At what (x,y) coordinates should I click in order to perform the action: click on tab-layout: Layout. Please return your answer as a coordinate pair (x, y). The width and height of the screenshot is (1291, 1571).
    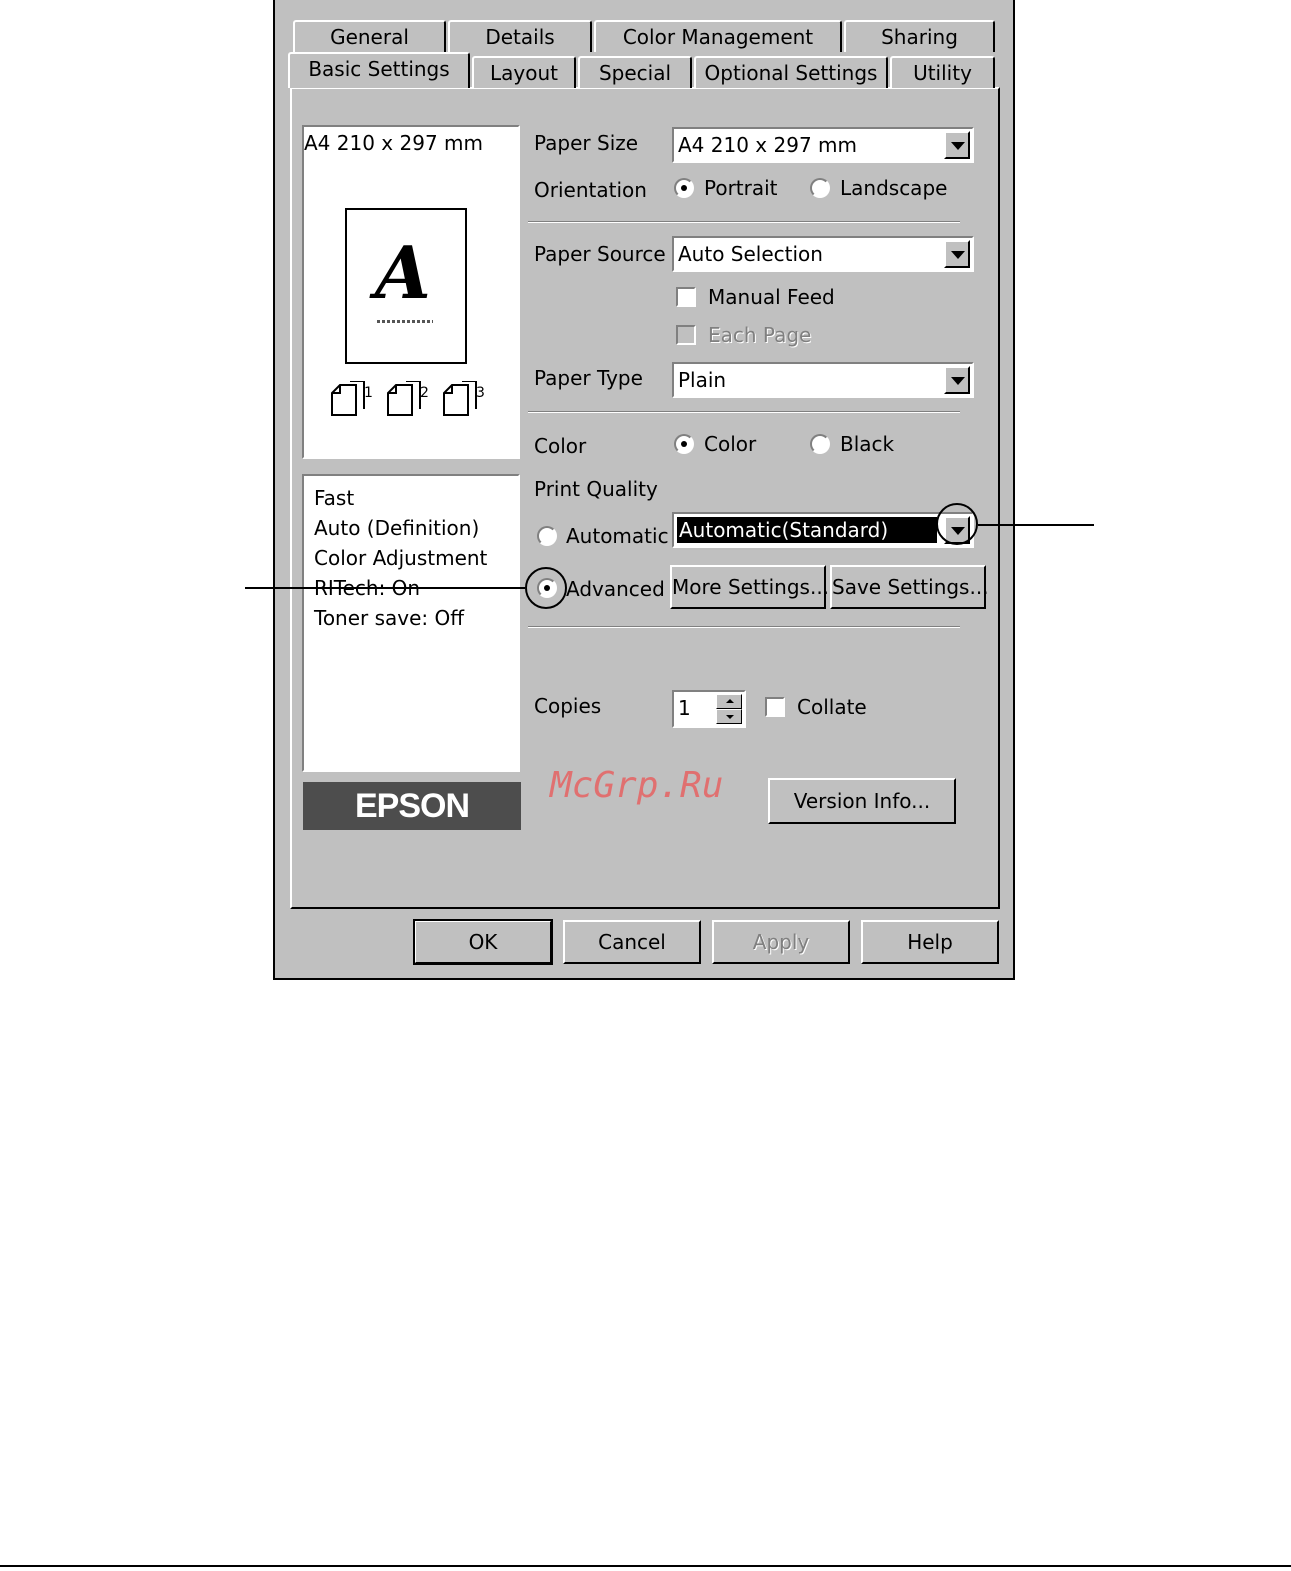
    Looking at the image, I should click on (524, 72).